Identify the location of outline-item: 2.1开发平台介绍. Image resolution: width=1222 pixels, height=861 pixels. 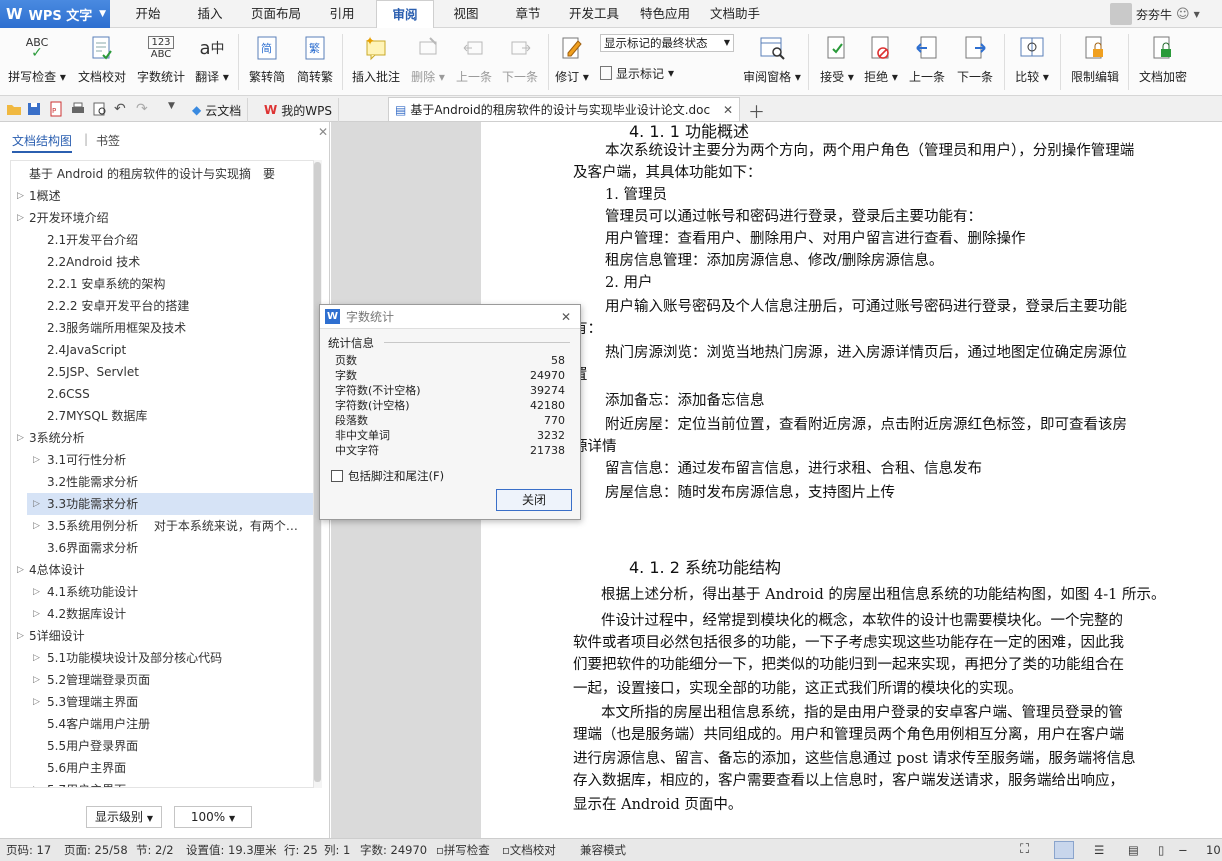
(170, 240).